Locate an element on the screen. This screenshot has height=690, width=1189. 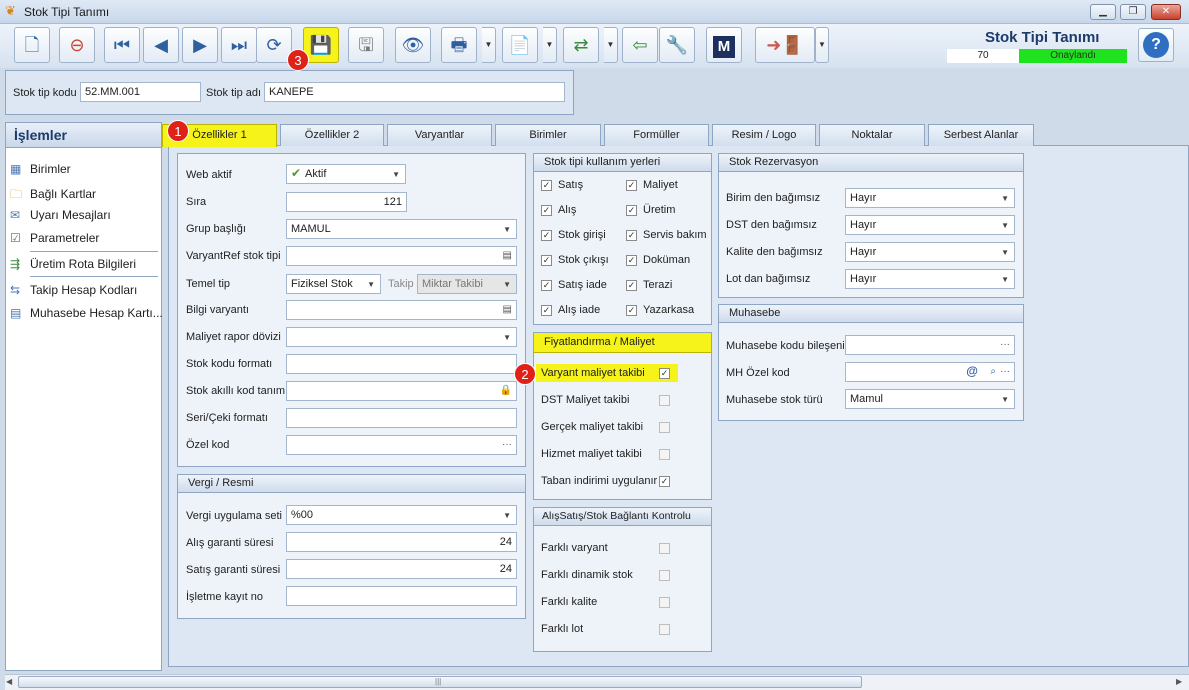
stok-kodu-formati-input is located at coordinates (401, 364).